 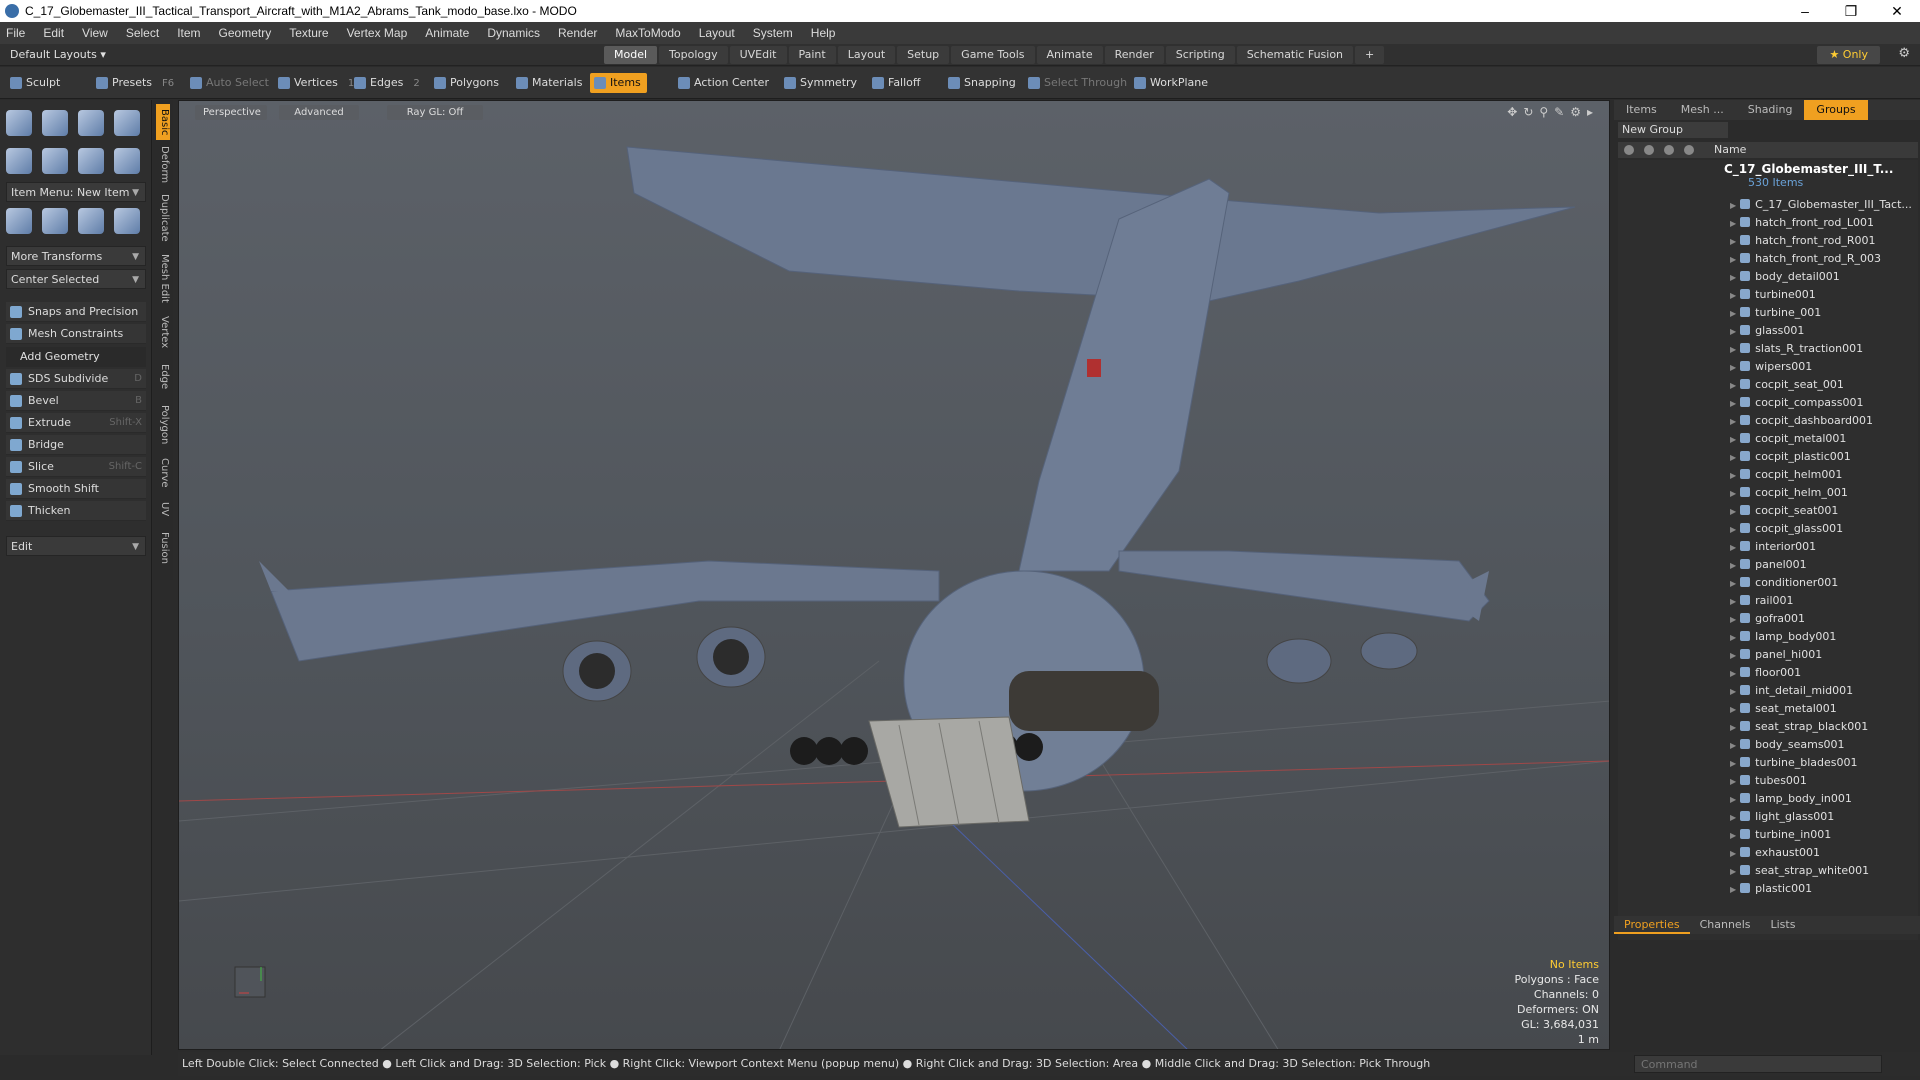 What do you see at coordinates (136, 83) in the screenshot?
I see `presets-button: Presets F6` at bounding box center [136, 83].